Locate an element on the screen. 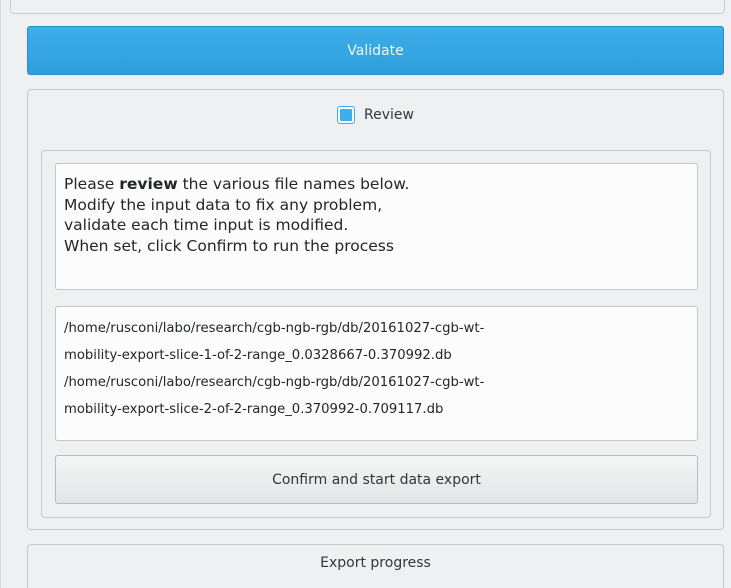  validate-button: Validate is located at coordinates (375, 50).